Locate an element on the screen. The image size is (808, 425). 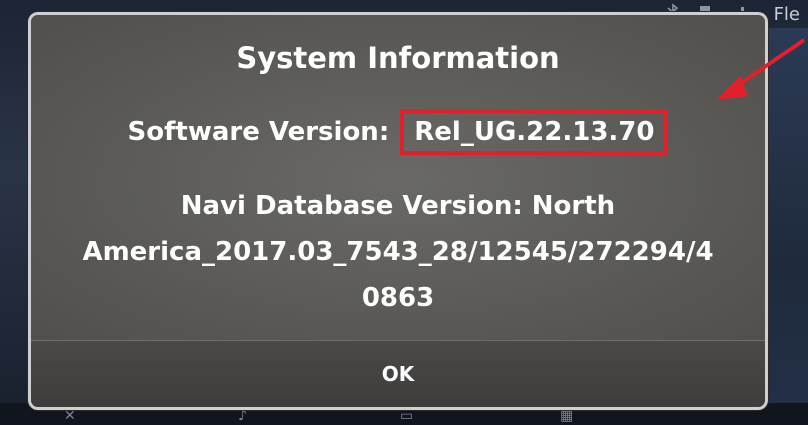
dialog-footer: OK is located at coordinates (398, 373).